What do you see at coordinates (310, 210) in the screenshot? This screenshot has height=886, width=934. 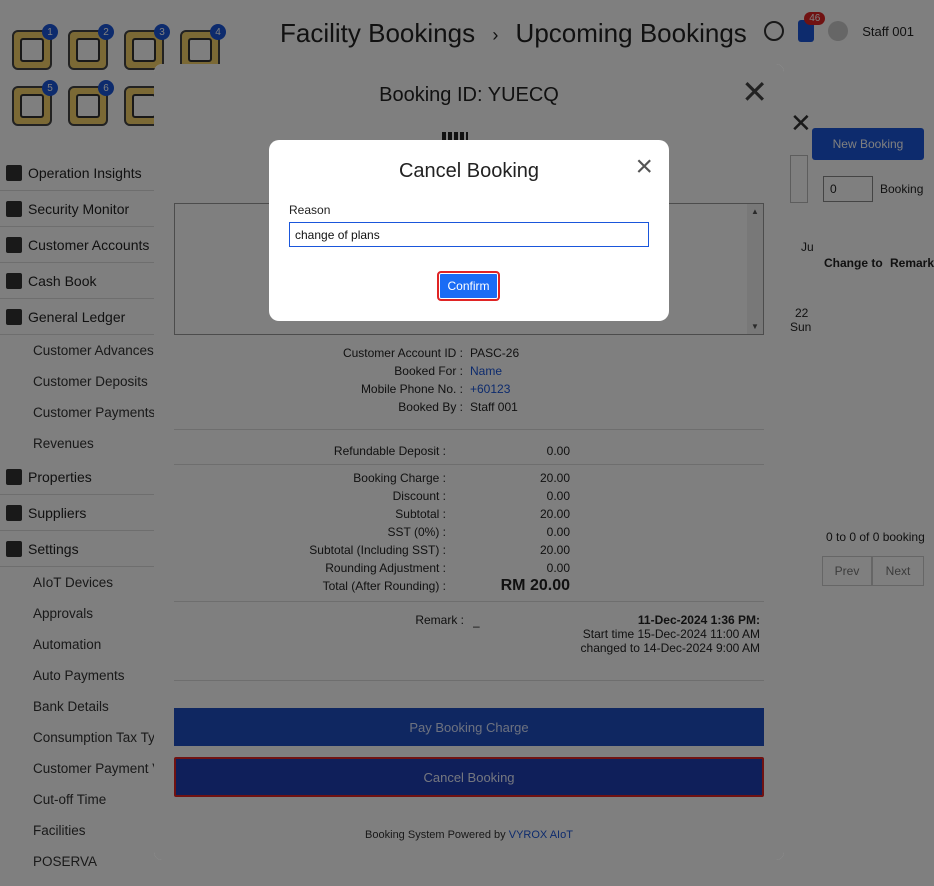 I see `reason-label: Reason` at bounding box center [310, 210].